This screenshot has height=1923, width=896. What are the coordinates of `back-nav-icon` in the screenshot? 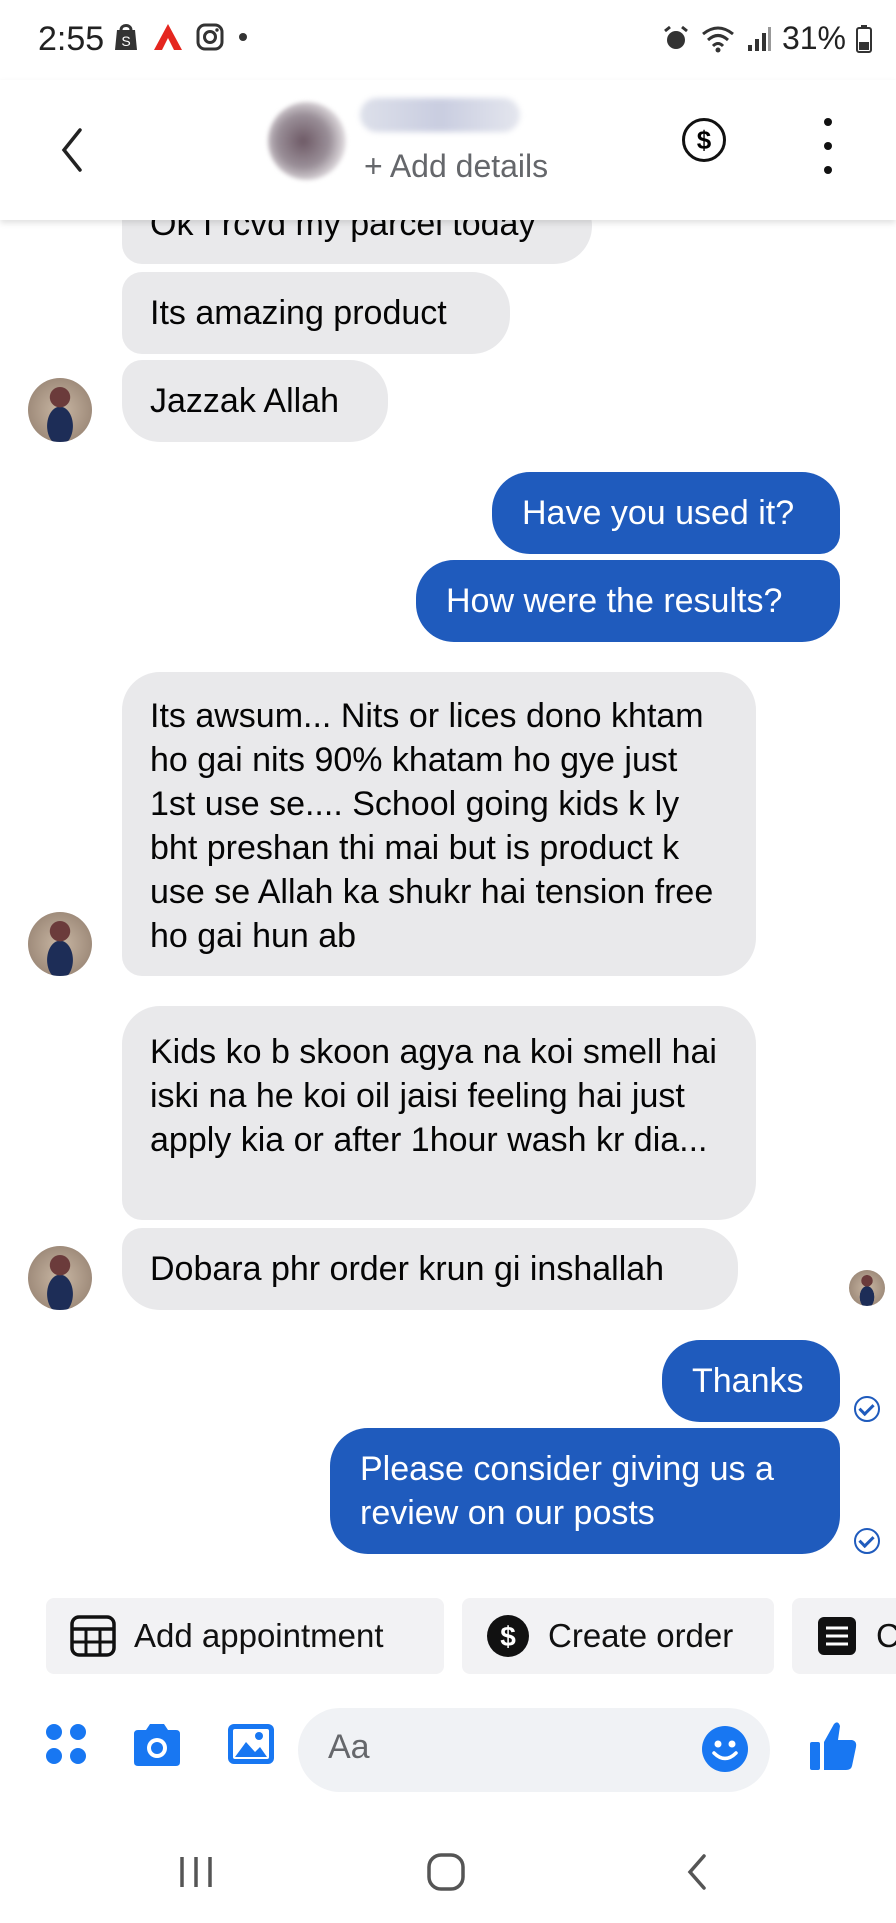 It's located at (697, 1872).